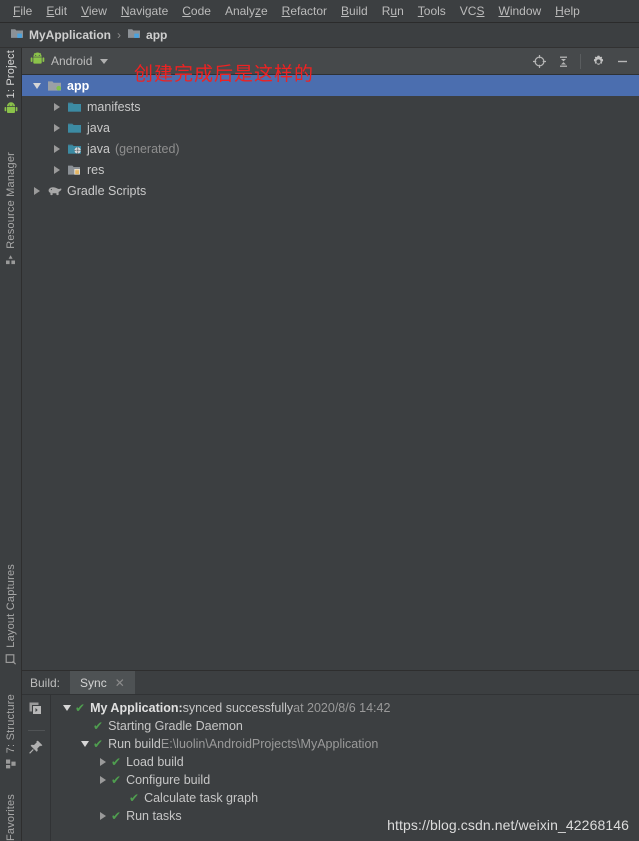 Image resolution: width=639 pixels, height=841 pixels. What do you see at coordinates (330, 106) in the screenshot?
I see `tree-row-manifests: manifests` at bounding box center [330, 106].